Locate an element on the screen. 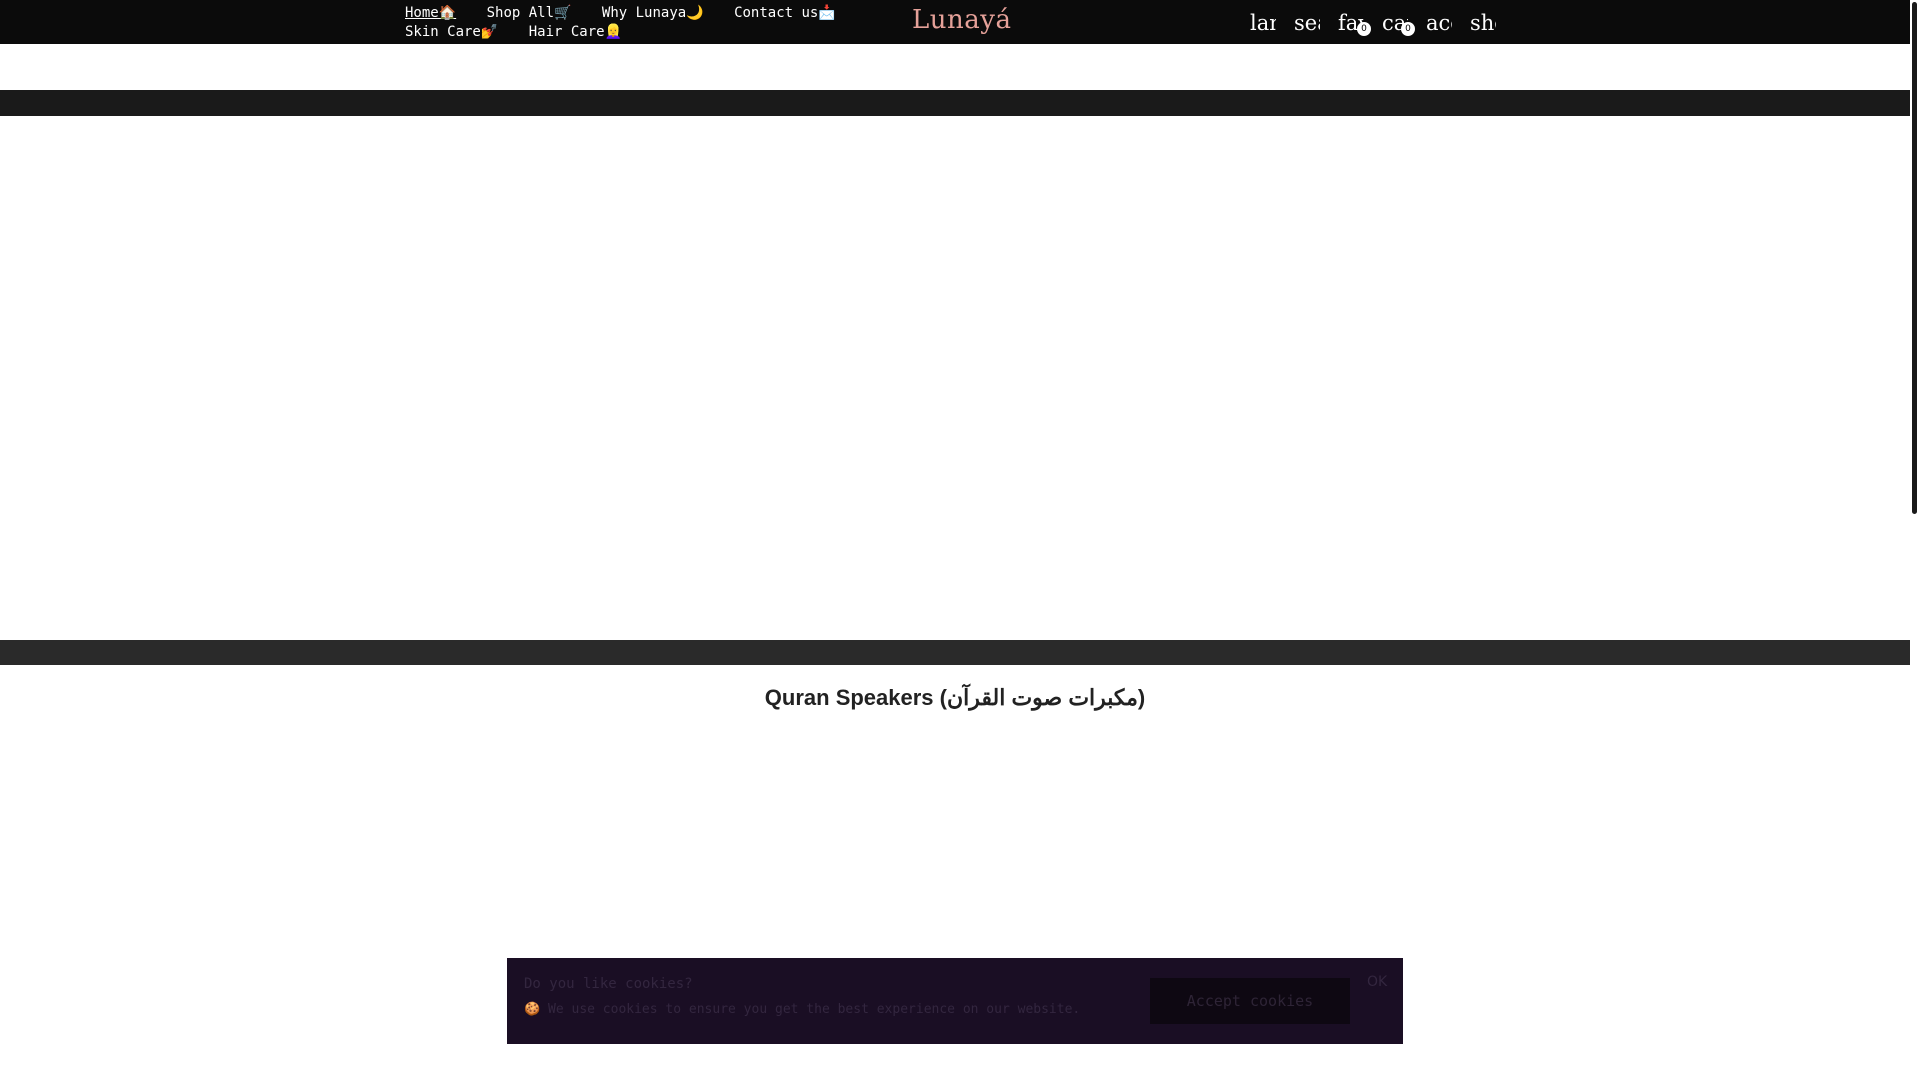 This screenshot has width=1920, height=1080. nav-item-hair-care: Hair Care👱‍♀️ is located at coordinates (575, 32).